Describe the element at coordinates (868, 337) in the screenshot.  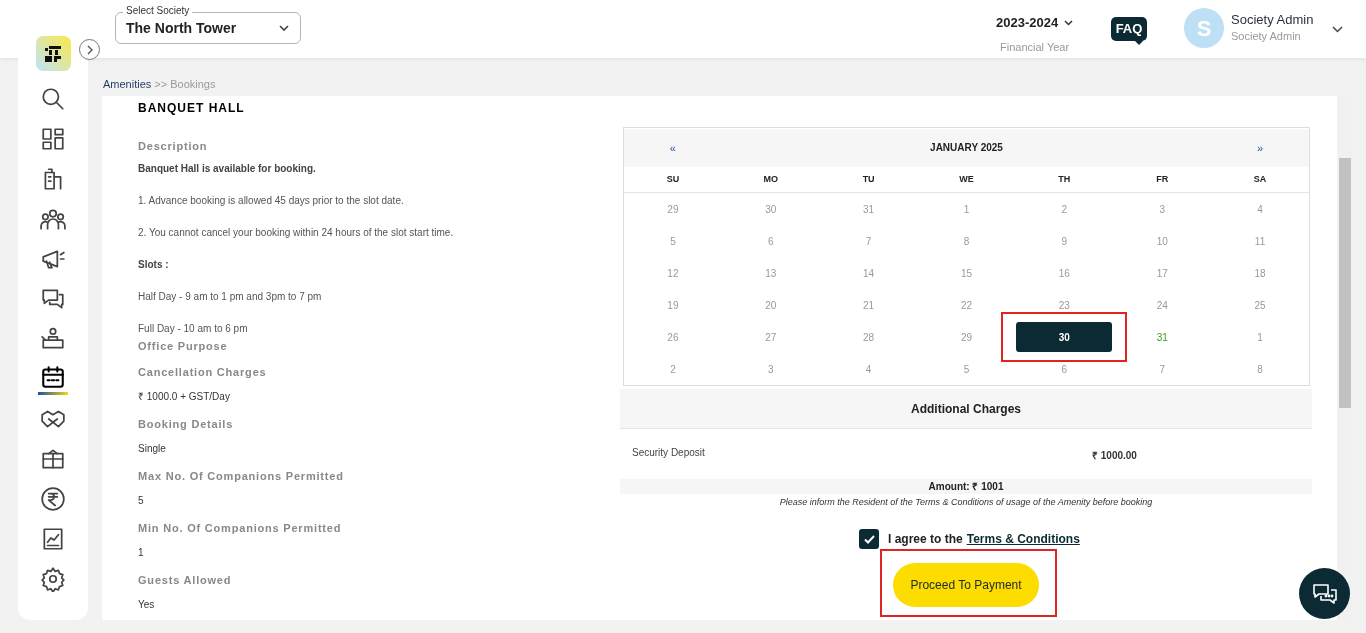
I see `calendar-day: 28` at that location.